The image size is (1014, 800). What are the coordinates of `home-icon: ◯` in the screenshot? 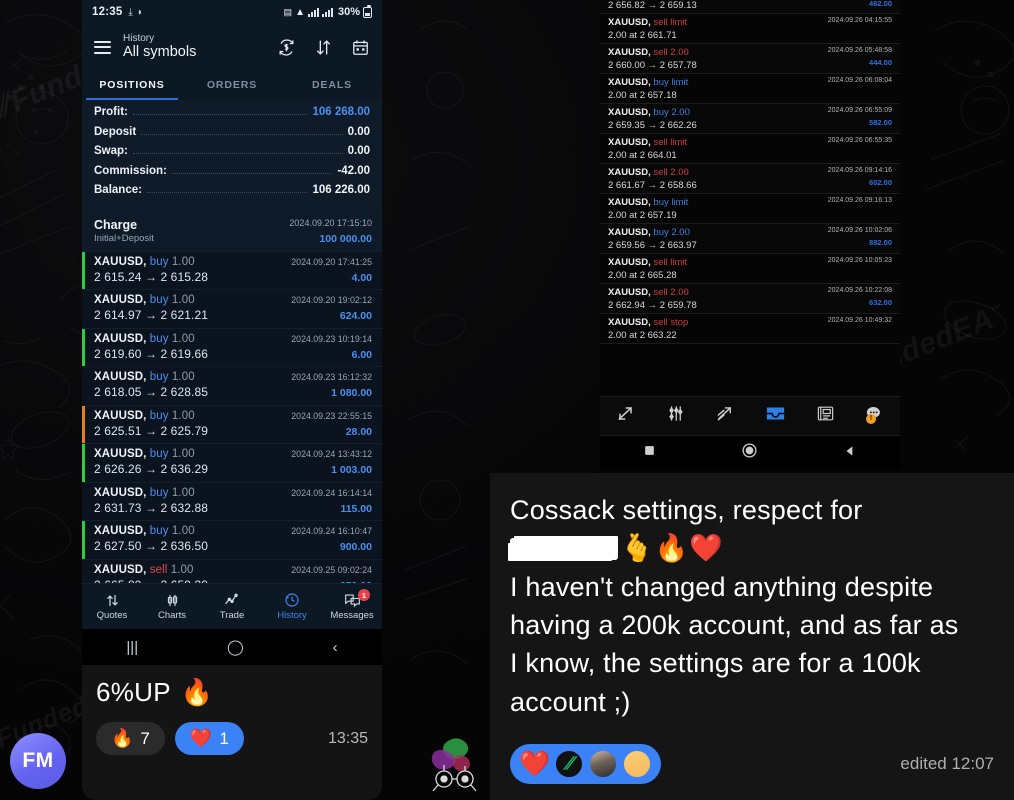 It's located at (235, 647).